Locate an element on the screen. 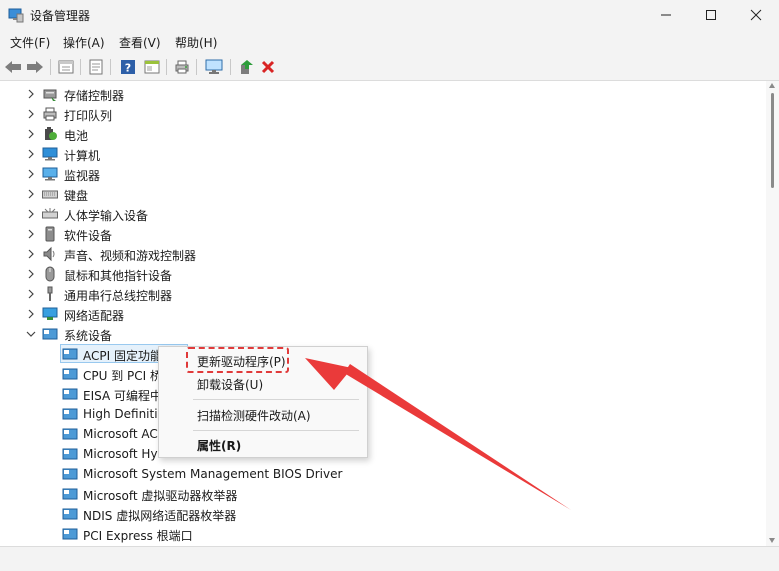 This screenshot has width=779, height=571. monitor-icon is located at coordinates (50, 174).